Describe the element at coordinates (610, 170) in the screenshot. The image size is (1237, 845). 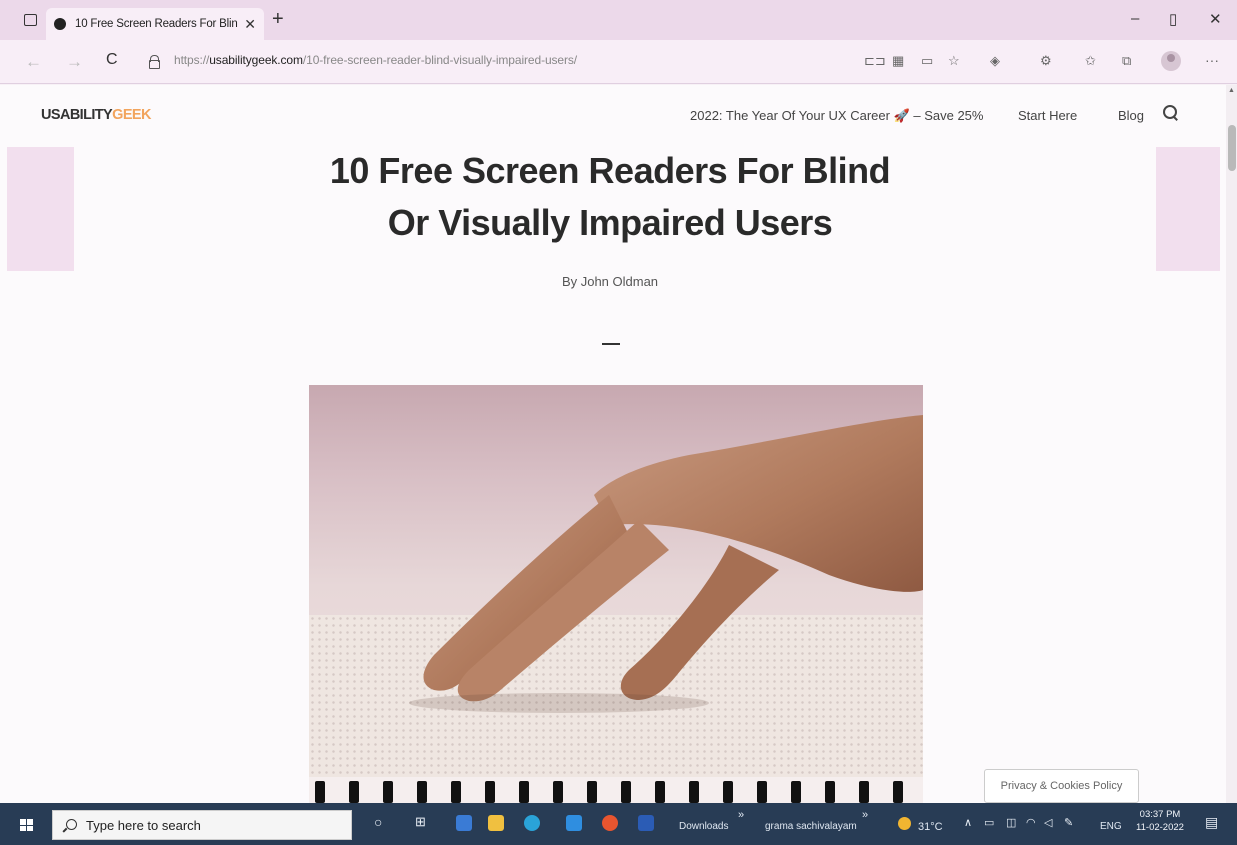
I see `article-title-line1: 10 Free Screen Readers For Blind` at that location.